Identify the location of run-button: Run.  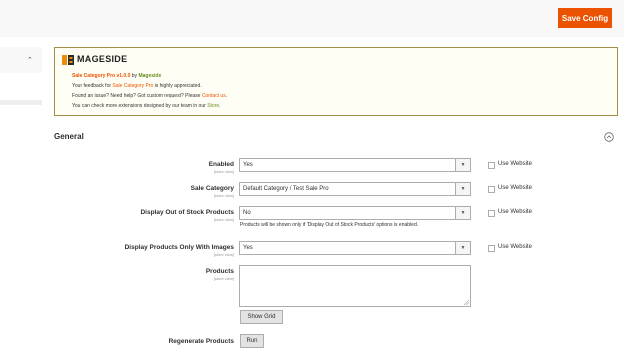
(252, 341).